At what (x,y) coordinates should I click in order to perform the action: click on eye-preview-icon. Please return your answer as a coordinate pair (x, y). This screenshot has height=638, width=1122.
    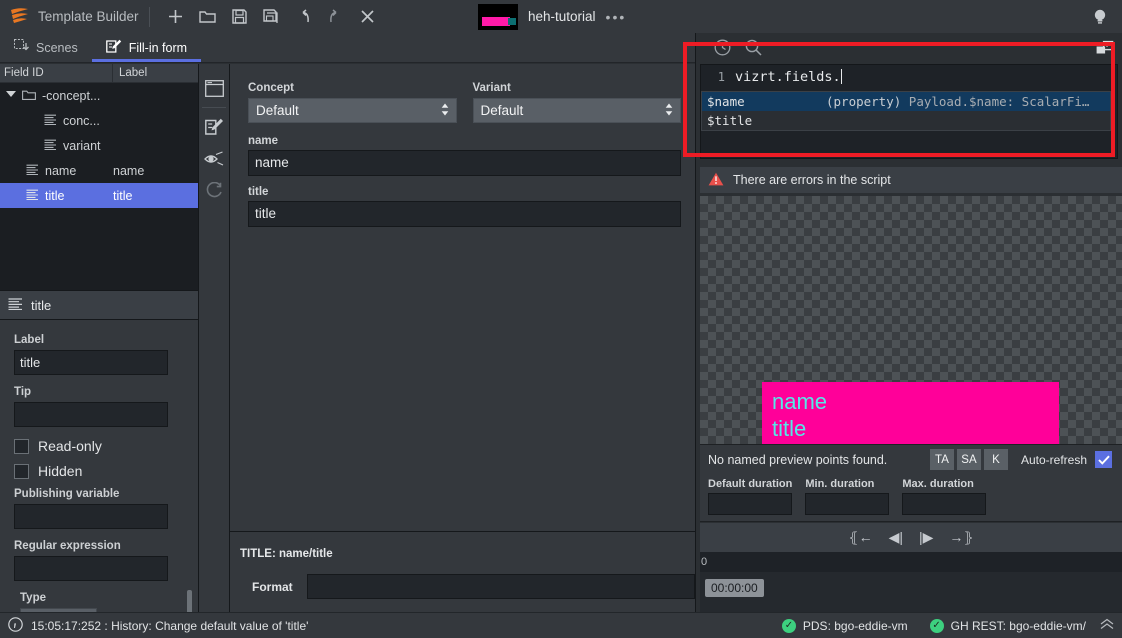
    Looking at the image, I should click on (214, 159).